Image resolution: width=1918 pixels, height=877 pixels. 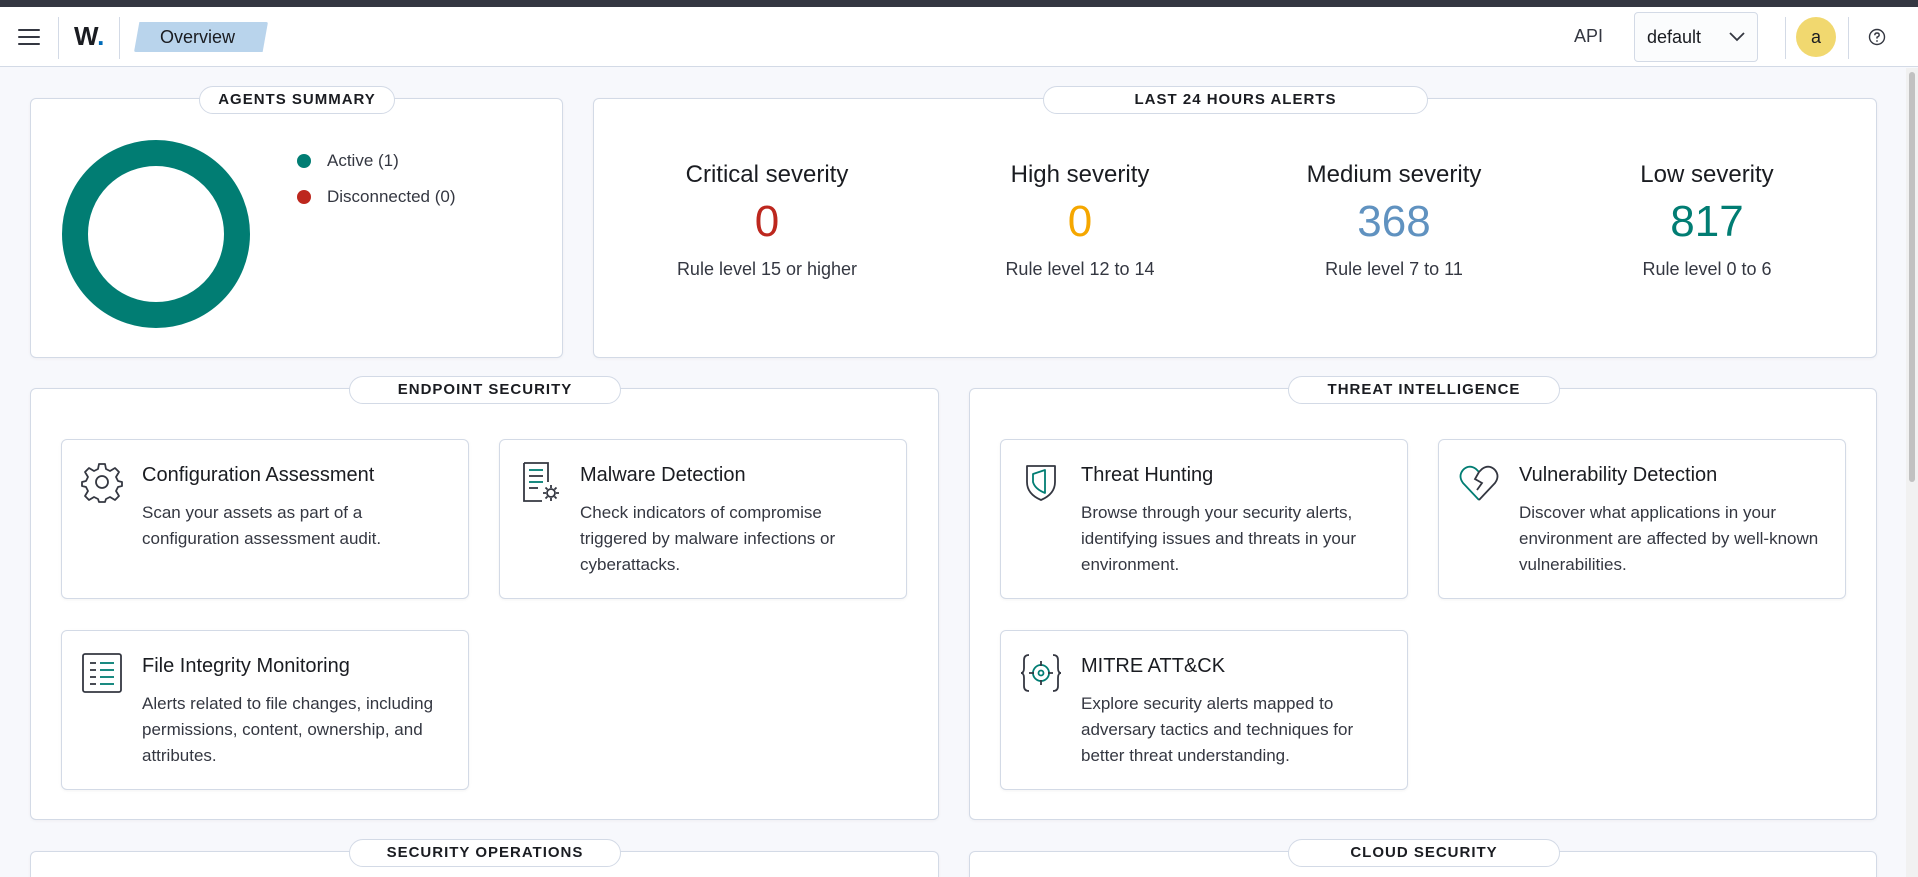 I want to click on api-selector: default, so click(x=1696, y=37).